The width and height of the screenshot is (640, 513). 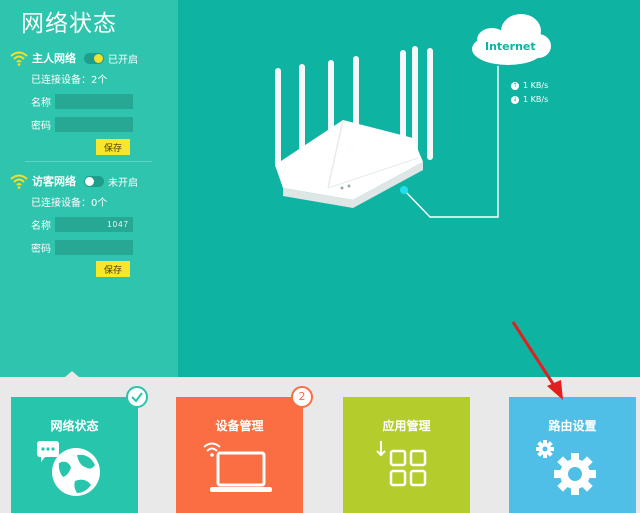 I want to click on globe-chat-icon, so click(x=68, y=468).